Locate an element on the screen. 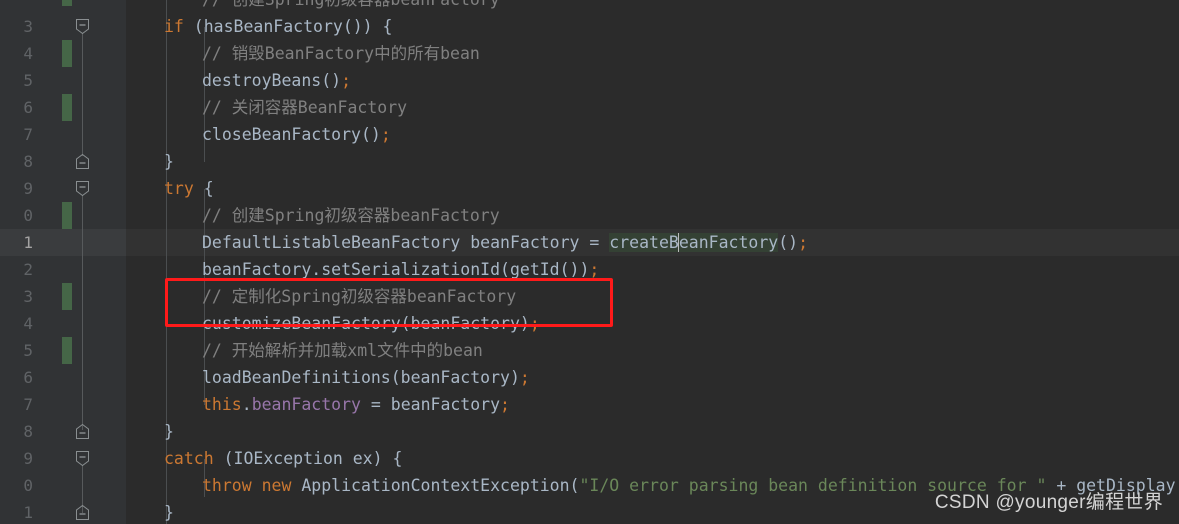  code-token-kw: this is located at coordinates (222, 404).